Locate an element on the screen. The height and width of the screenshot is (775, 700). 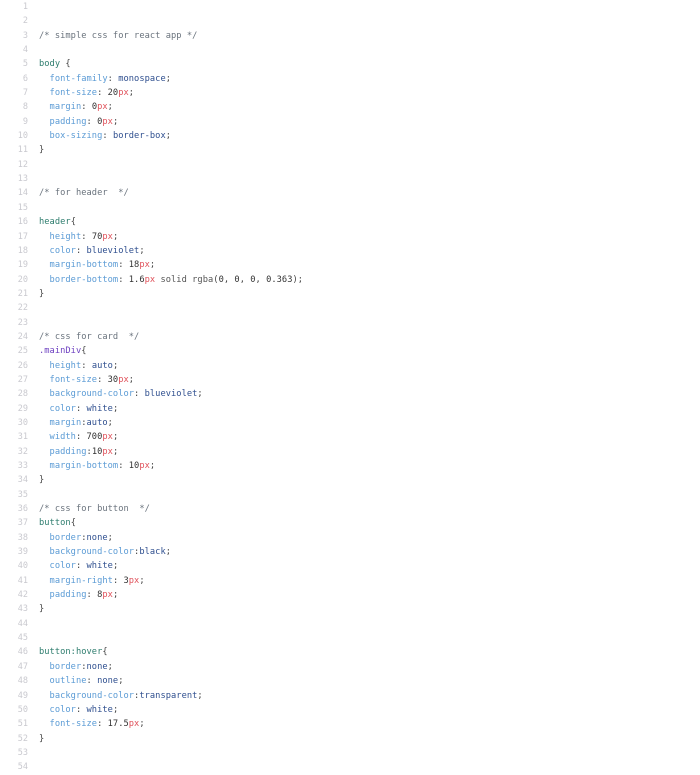
code-line-source: background-color: blueviolet; is located at coordinates (115, 394).